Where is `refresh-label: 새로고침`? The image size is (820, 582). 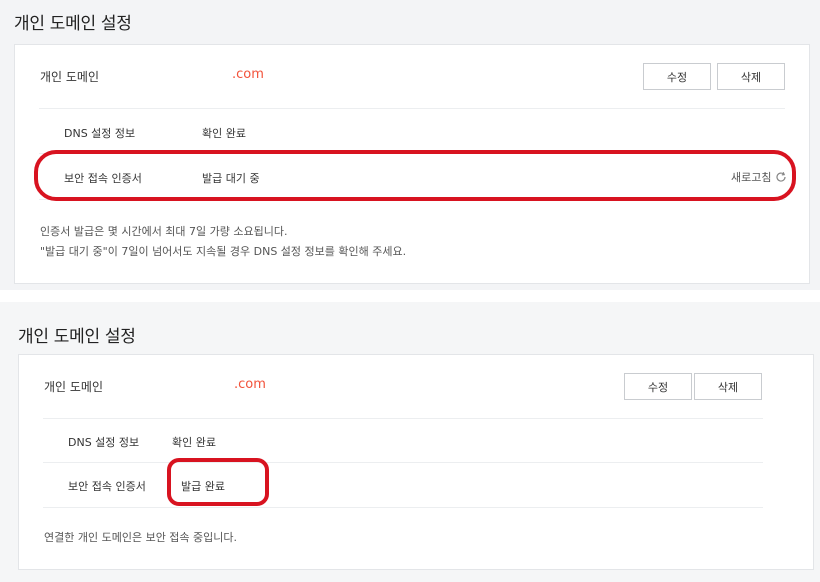
refresh-label: 새로고침 is located at coordinates (751, 177).